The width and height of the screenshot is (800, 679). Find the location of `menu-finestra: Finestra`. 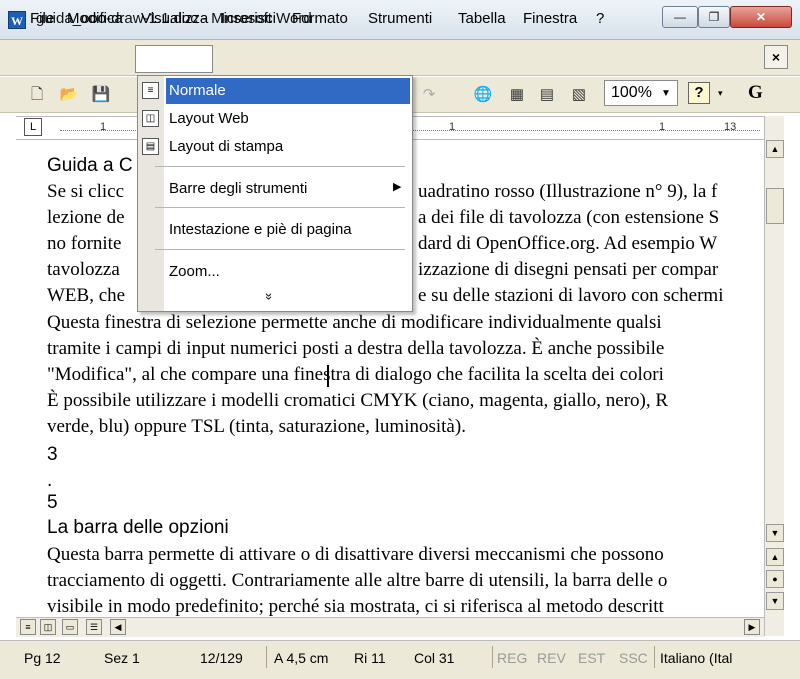

menu-finestra: Finestra is located at coordinates (550, 18).